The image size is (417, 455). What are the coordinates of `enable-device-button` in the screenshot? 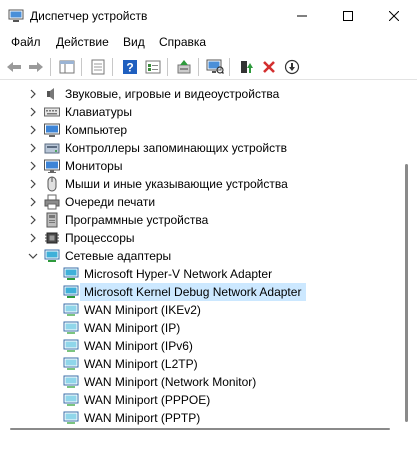 It's located at (246, 67).